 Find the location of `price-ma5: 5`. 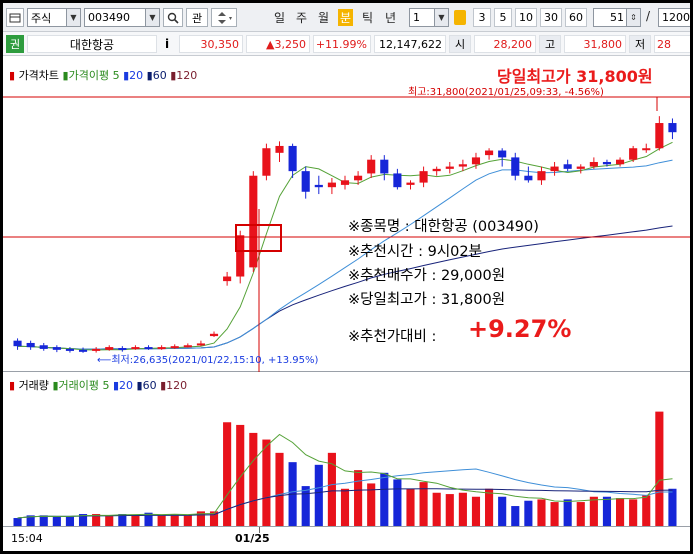

price-ma5: 5 is located at coordinates (116, 75).